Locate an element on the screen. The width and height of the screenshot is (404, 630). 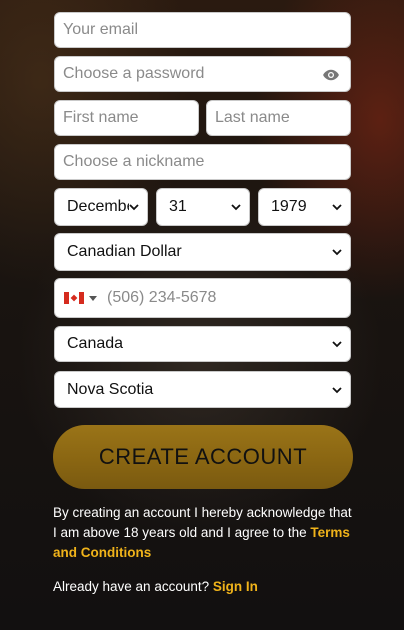
nickname-input is located at coordinates (202, 162).